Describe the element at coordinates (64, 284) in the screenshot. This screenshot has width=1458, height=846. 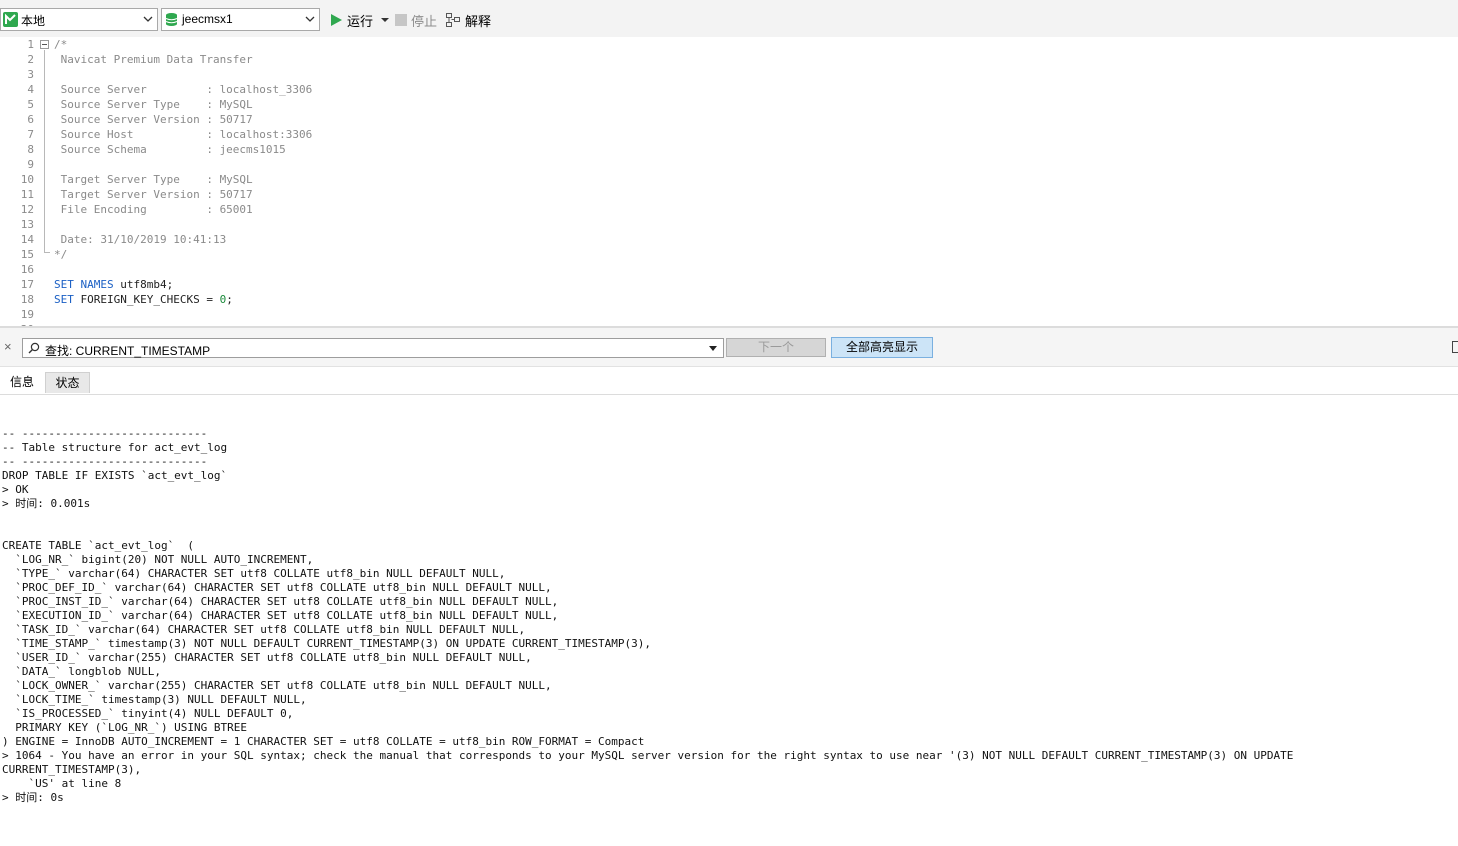
I see `keyword: SET` at that location.